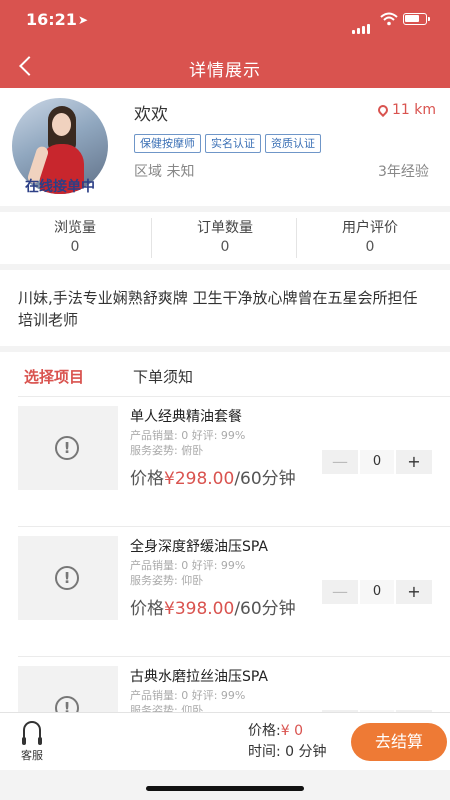  Describe the element at coordinates (383, 110) in the screenshot. I see `location-pin-icon` at that location.